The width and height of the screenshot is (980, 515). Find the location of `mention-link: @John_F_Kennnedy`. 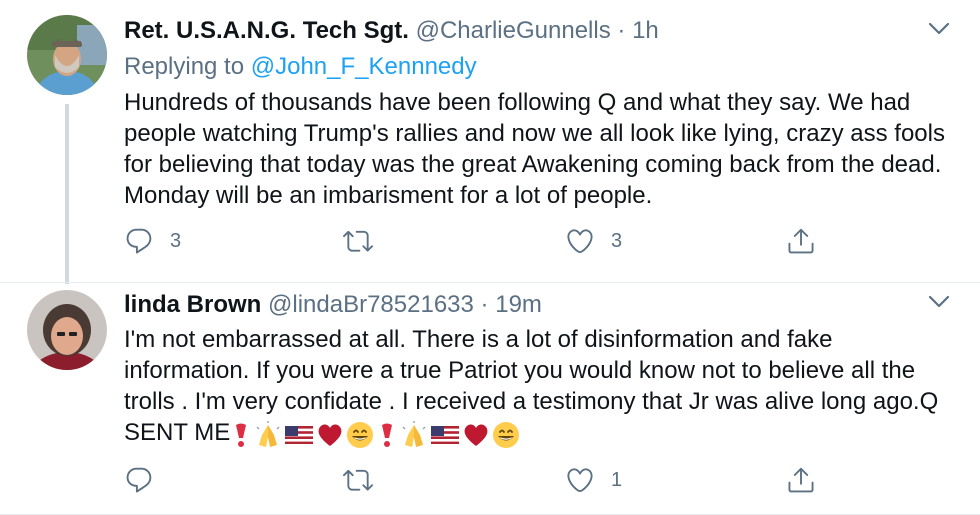

mention-link: @John_F_Kennnedy is located at coordinates (364, 66).